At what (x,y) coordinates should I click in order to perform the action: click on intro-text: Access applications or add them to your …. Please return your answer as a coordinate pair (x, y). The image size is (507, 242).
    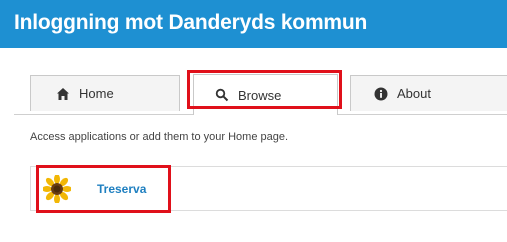
    Looking at the image, I should click on (159, 137).